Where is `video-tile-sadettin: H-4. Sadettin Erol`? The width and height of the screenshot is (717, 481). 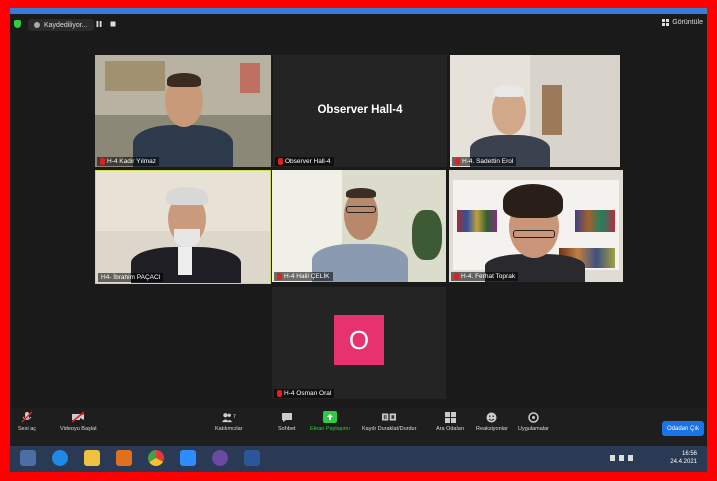
video-tile-sadettin: H-4. Sadettin Erol is located at coordinates (535, 111).